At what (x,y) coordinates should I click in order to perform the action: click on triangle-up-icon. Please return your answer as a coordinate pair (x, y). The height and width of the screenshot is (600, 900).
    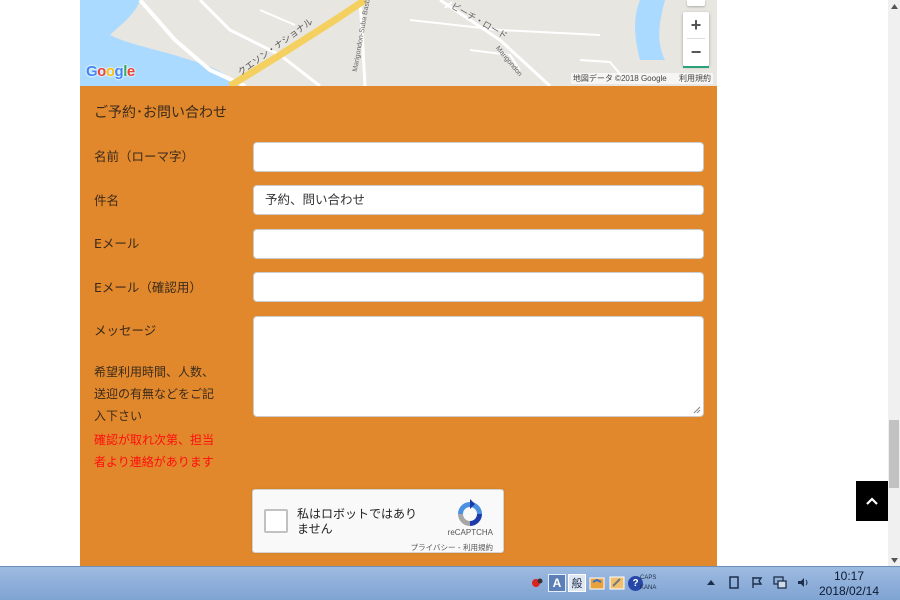
    Looking at the image, I should click on (894, 6).